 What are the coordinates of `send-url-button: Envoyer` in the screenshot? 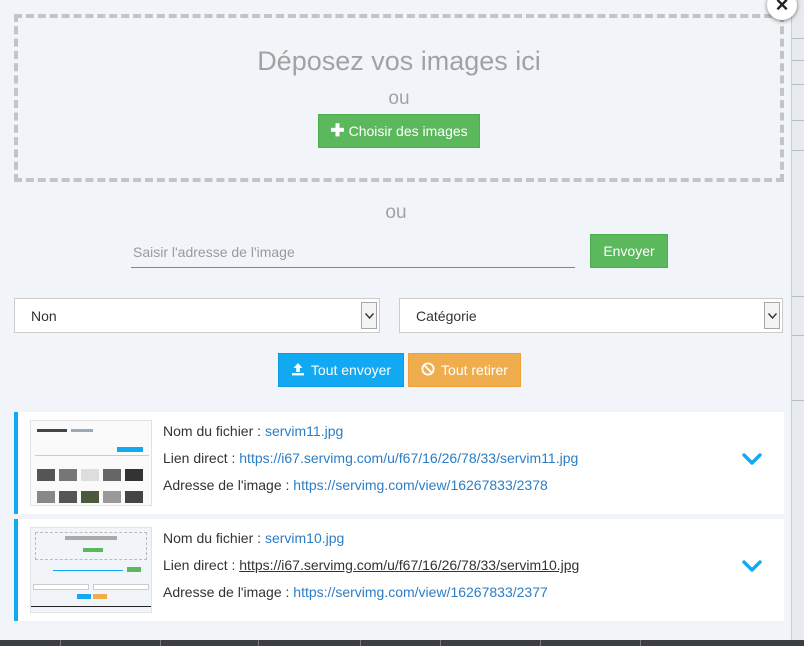 It's located at (629, 251).